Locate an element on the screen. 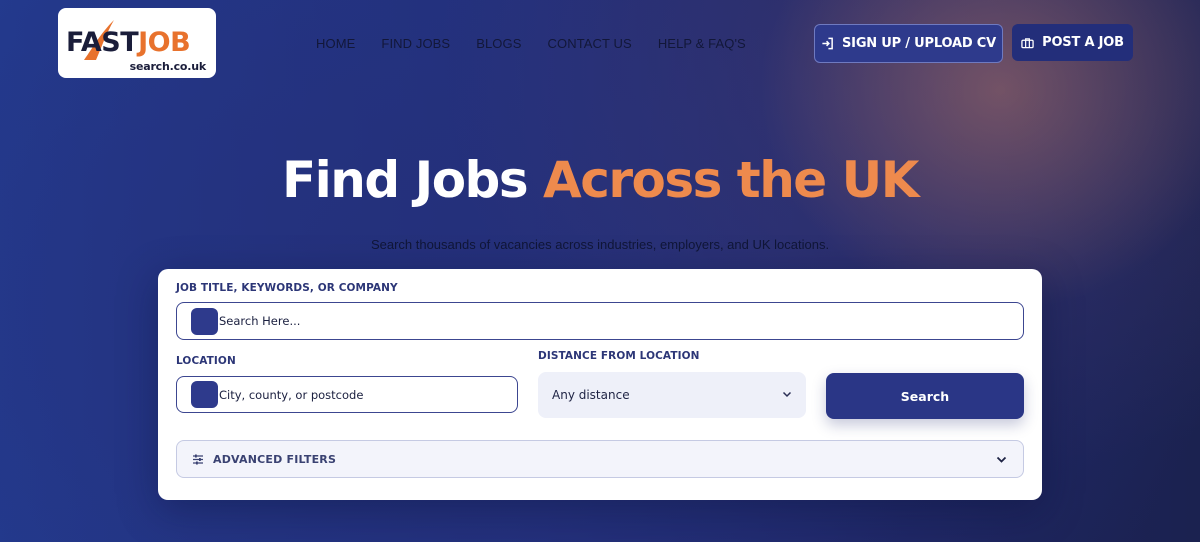 The image size is (1200, 542). search-button: Search is located at coordinates (925, 396).